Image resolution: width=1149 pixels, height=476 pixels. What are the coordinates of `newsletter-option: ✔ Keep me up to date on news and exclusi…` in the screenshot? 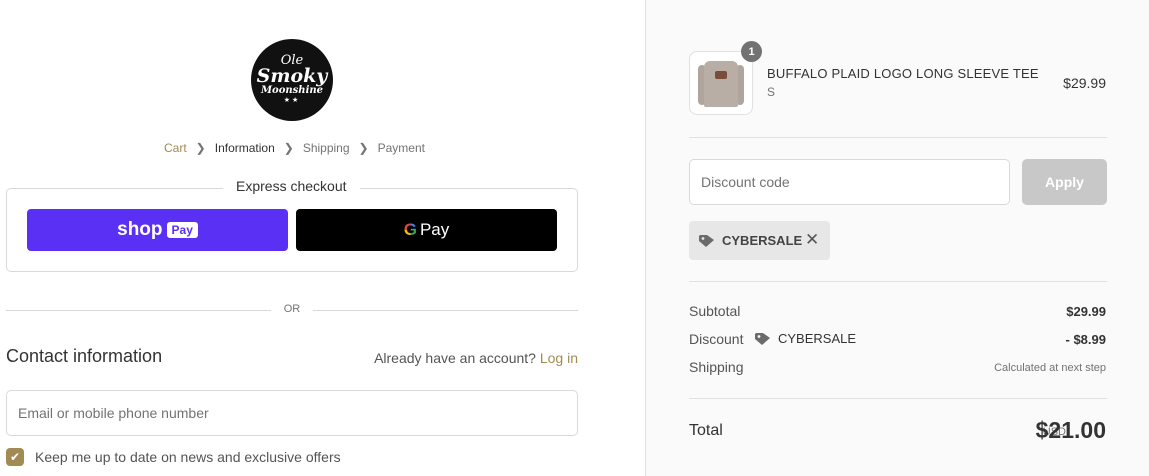 It's located at (173, 457).